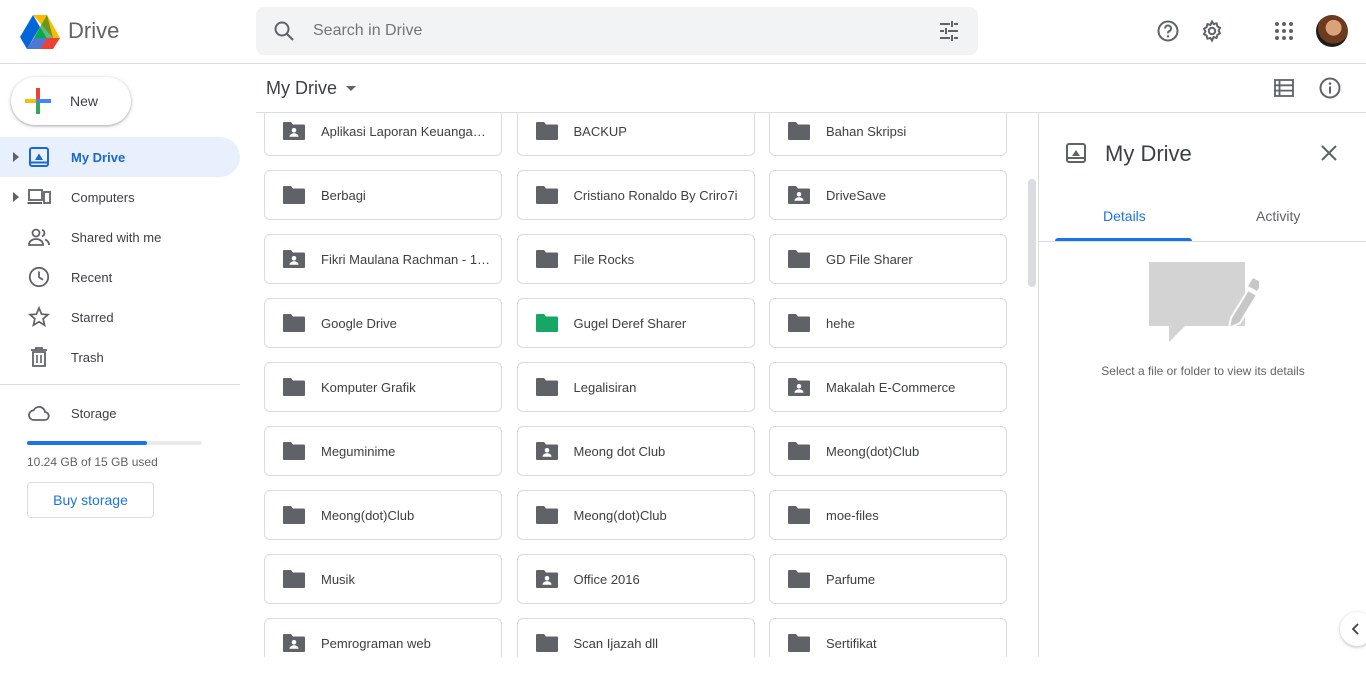 This screenshot has width=1366, height=681. I want to click on sidebar-item-label: My Drive, so click(98, 157).